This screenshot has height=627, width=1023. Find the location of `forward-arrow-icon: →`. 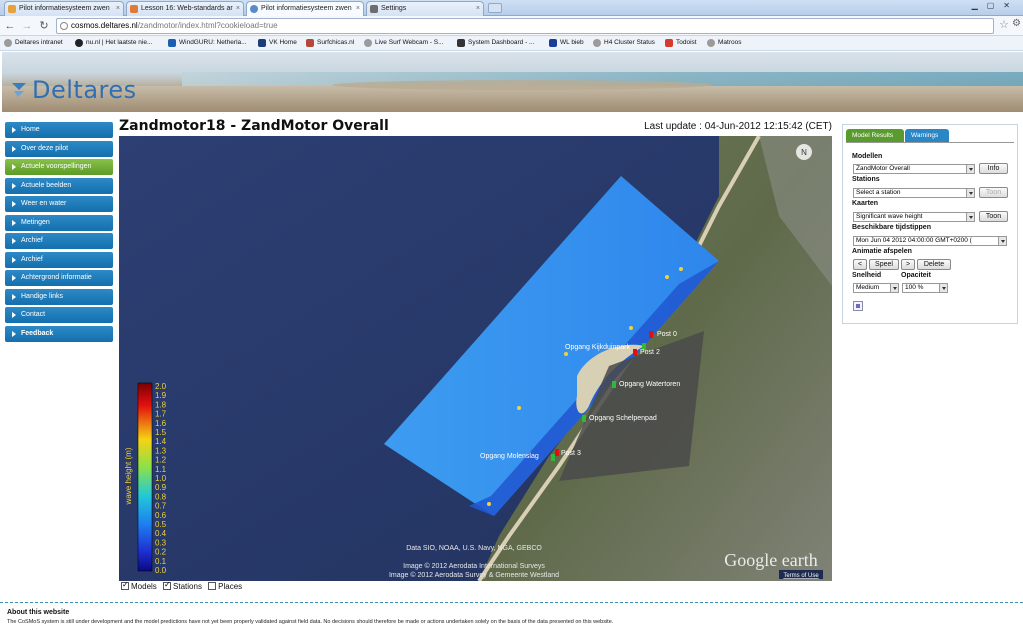

forward-arrow-icon: → is located at coordinates (27, 26).